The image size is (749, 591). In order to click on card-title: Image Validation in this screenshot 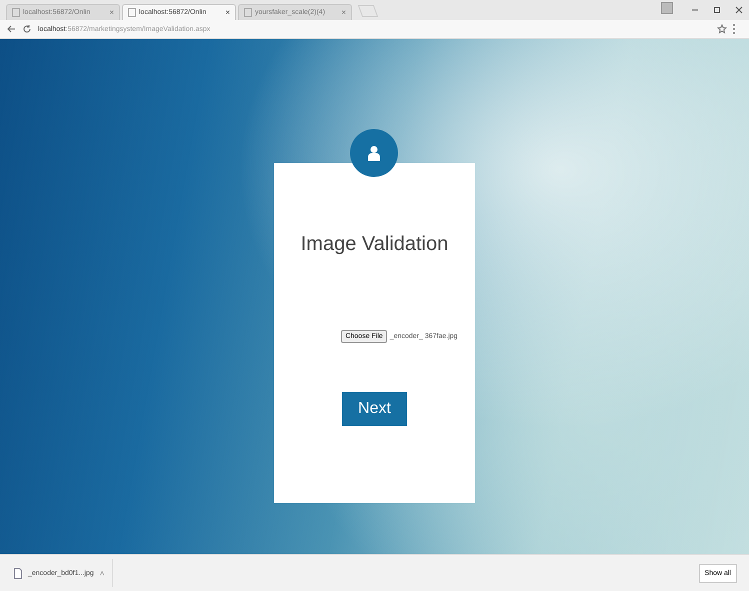, I will do `click(374, 244)`.